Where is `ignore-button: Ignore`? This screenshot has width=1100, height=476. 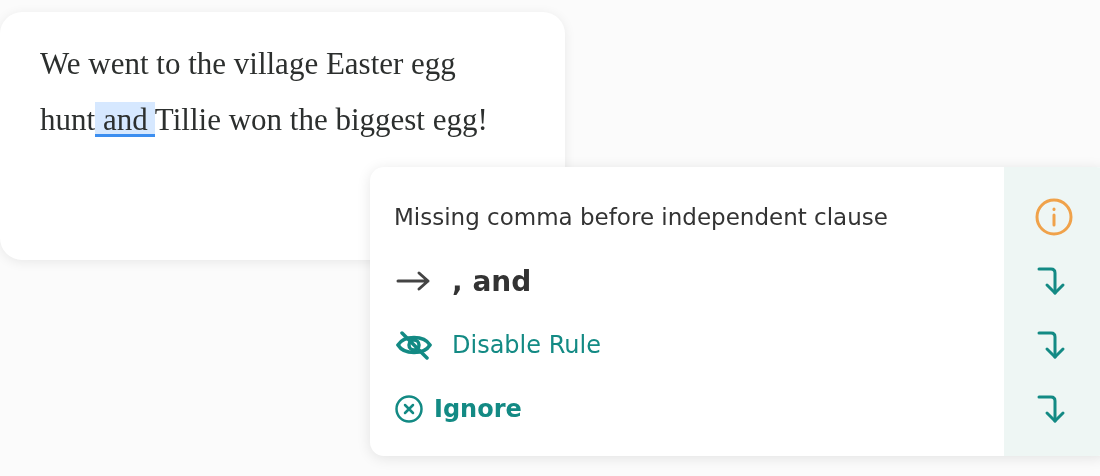
ignore-button: Ignore is located at coordinates (478, 409).